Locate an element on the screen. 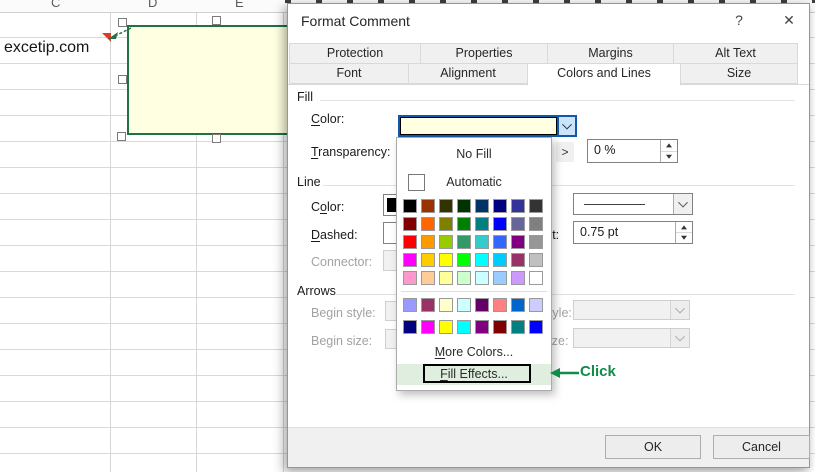  weight-value: 0.75 pt is located at coordinates (624, 232).